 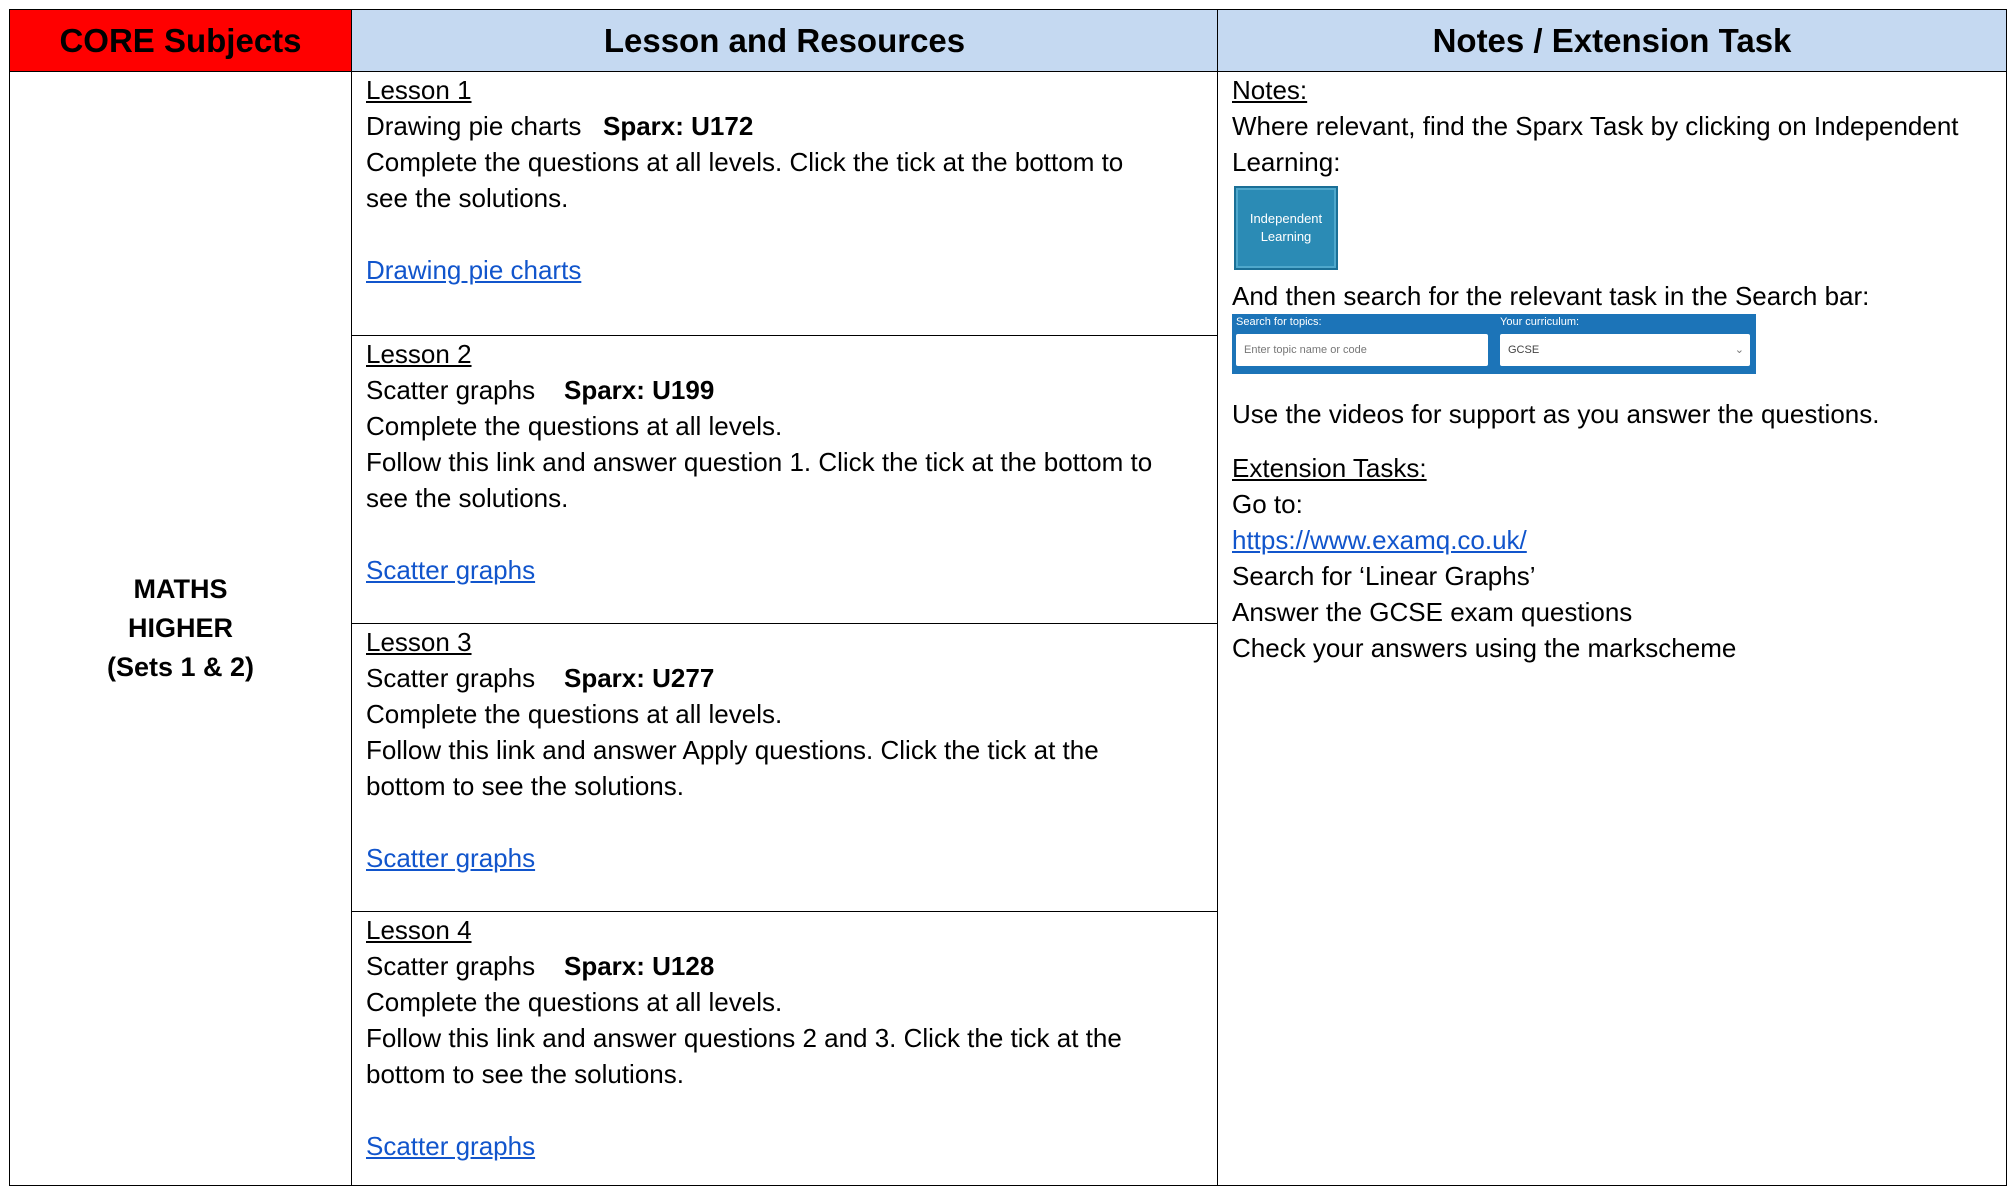 What do you see at coordinates (784, 678) in the screenshot?
I see `lesson-topic-line: Scatter graphs Sparx: U277` at bounding box center [784, 678].